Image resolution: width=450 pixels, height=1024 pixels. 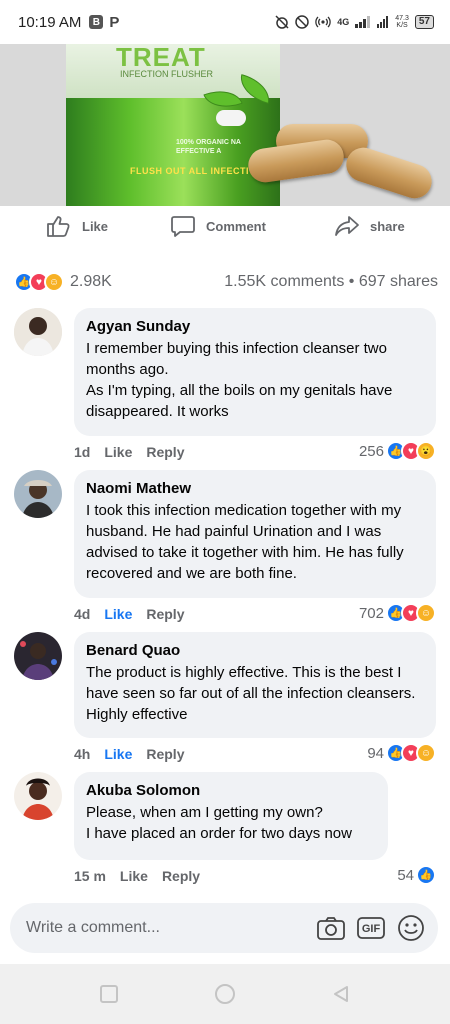 What do you see at coordinates (387, 226) in the screenshot?
I see `share-label: share` at bounding box center [387, 226].